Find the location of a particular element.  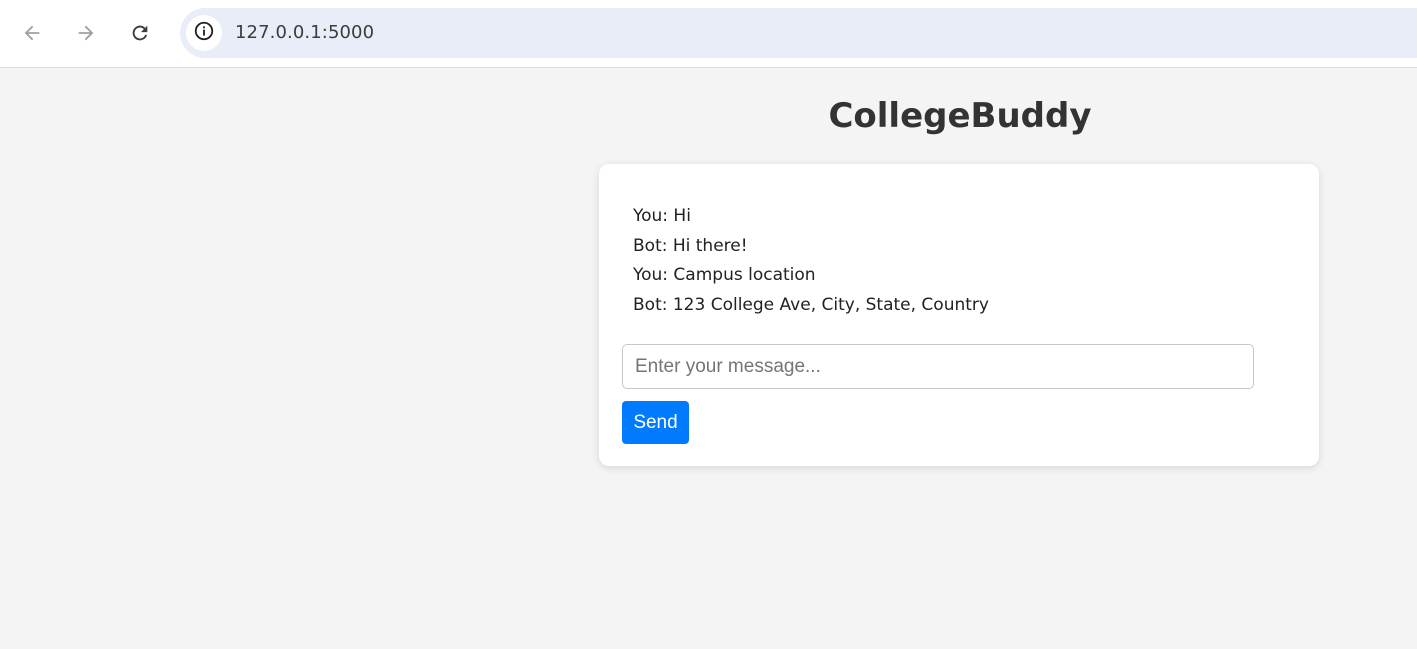

arrow-right-icon is located at coordinates (86, 33).